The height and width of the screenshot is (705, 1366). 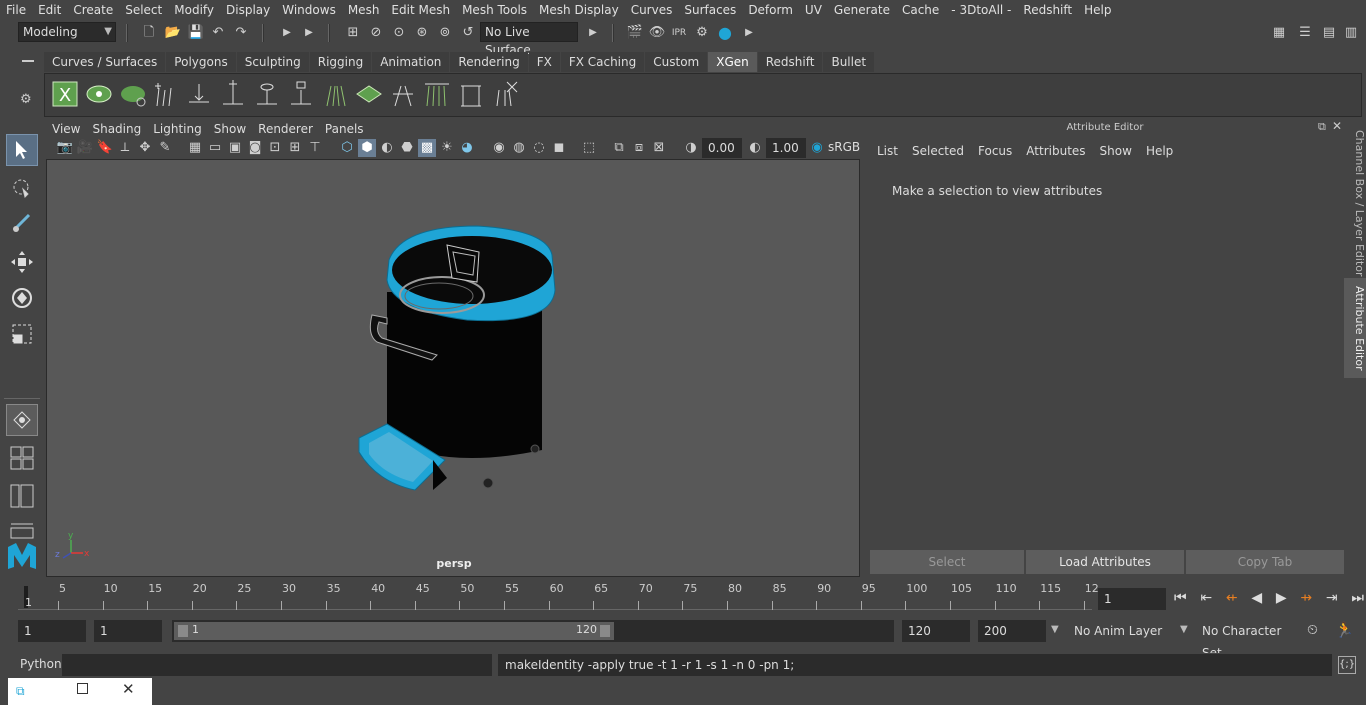 What do you see at coordinates (116, 129) in the screenshot?
I see `viewport-menu-shading: Shading` at bounding box center [116, 129].